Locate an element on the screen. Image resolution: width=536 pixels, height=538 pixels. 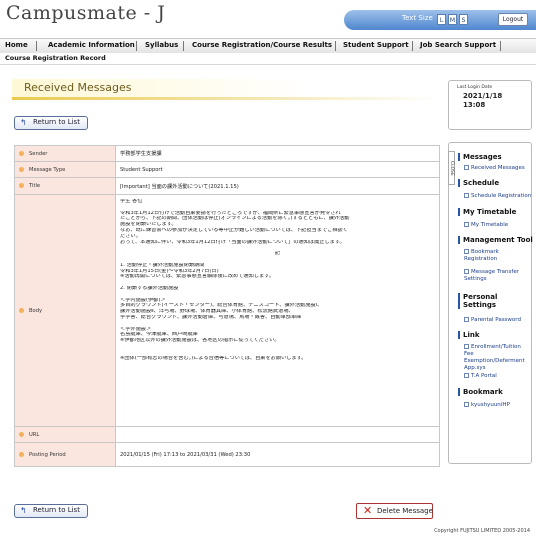
menu-heading-personal-settings: Personal Settings is located at coordinates (490, 301).